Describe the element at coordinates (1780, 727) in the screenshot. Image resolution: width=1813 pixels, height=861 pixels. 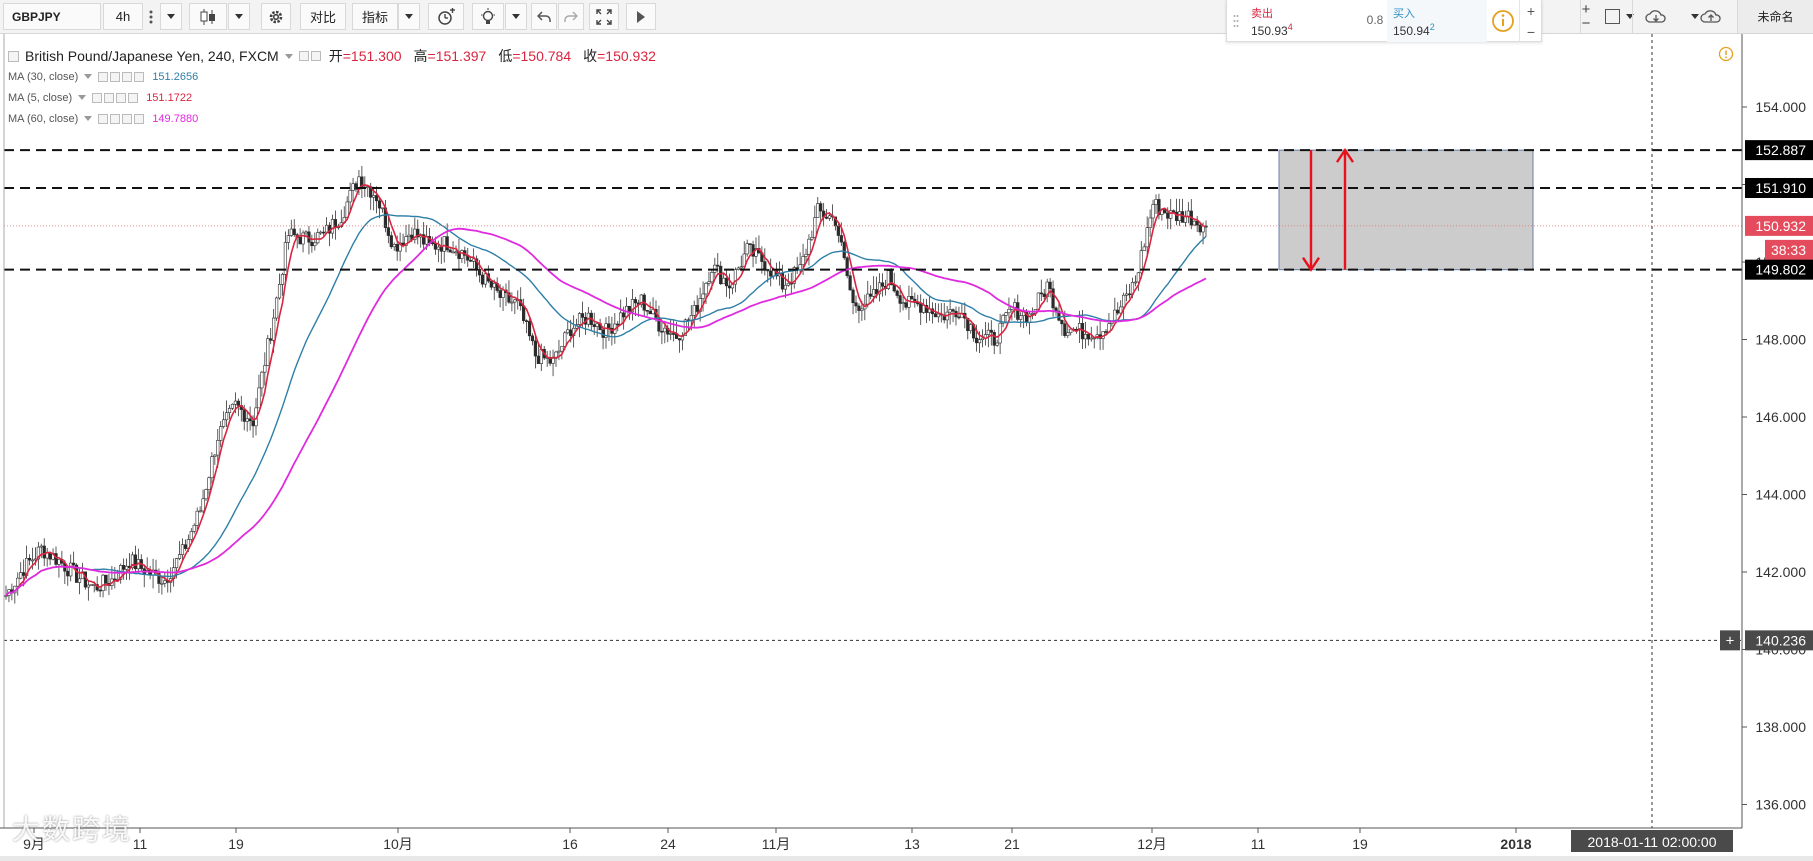
I see `price-tick-label: 138.000` at that location.